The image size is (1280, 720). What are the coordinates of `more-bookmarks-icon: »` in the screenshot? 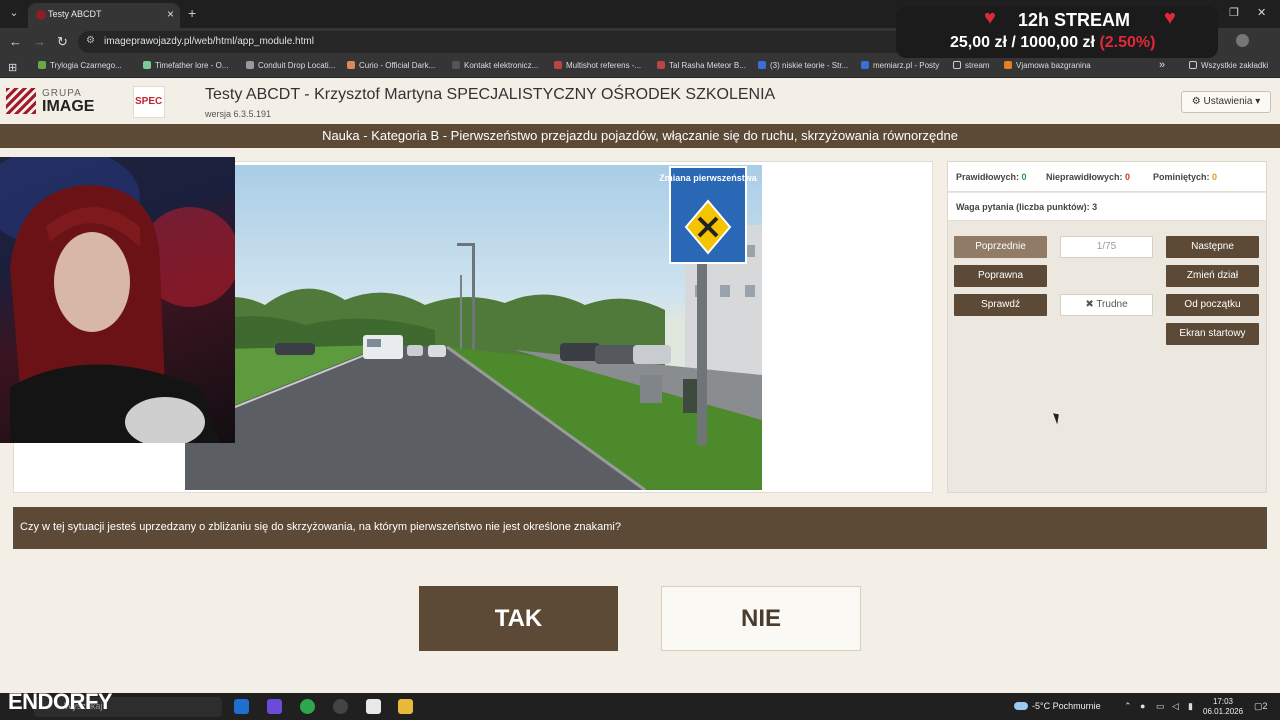 It's located at (1162, 65).